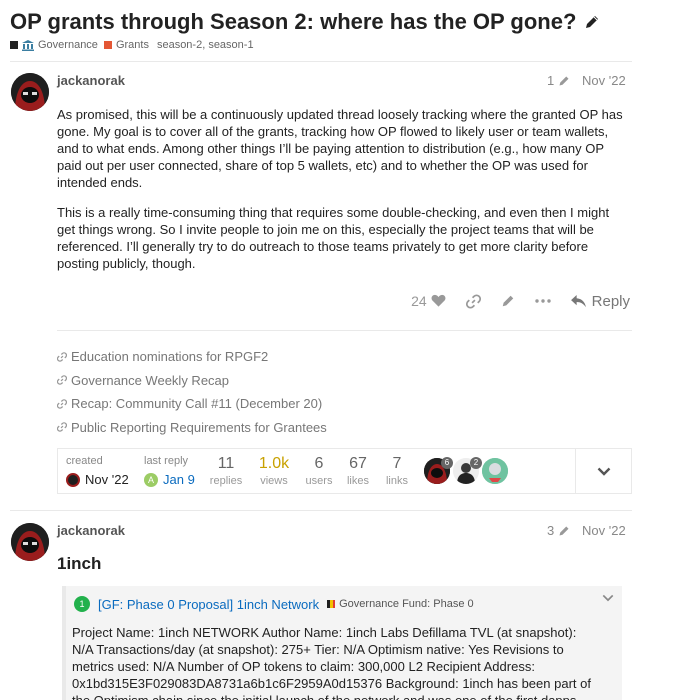  I want to click on edit-count: 3, so click(551, 530).